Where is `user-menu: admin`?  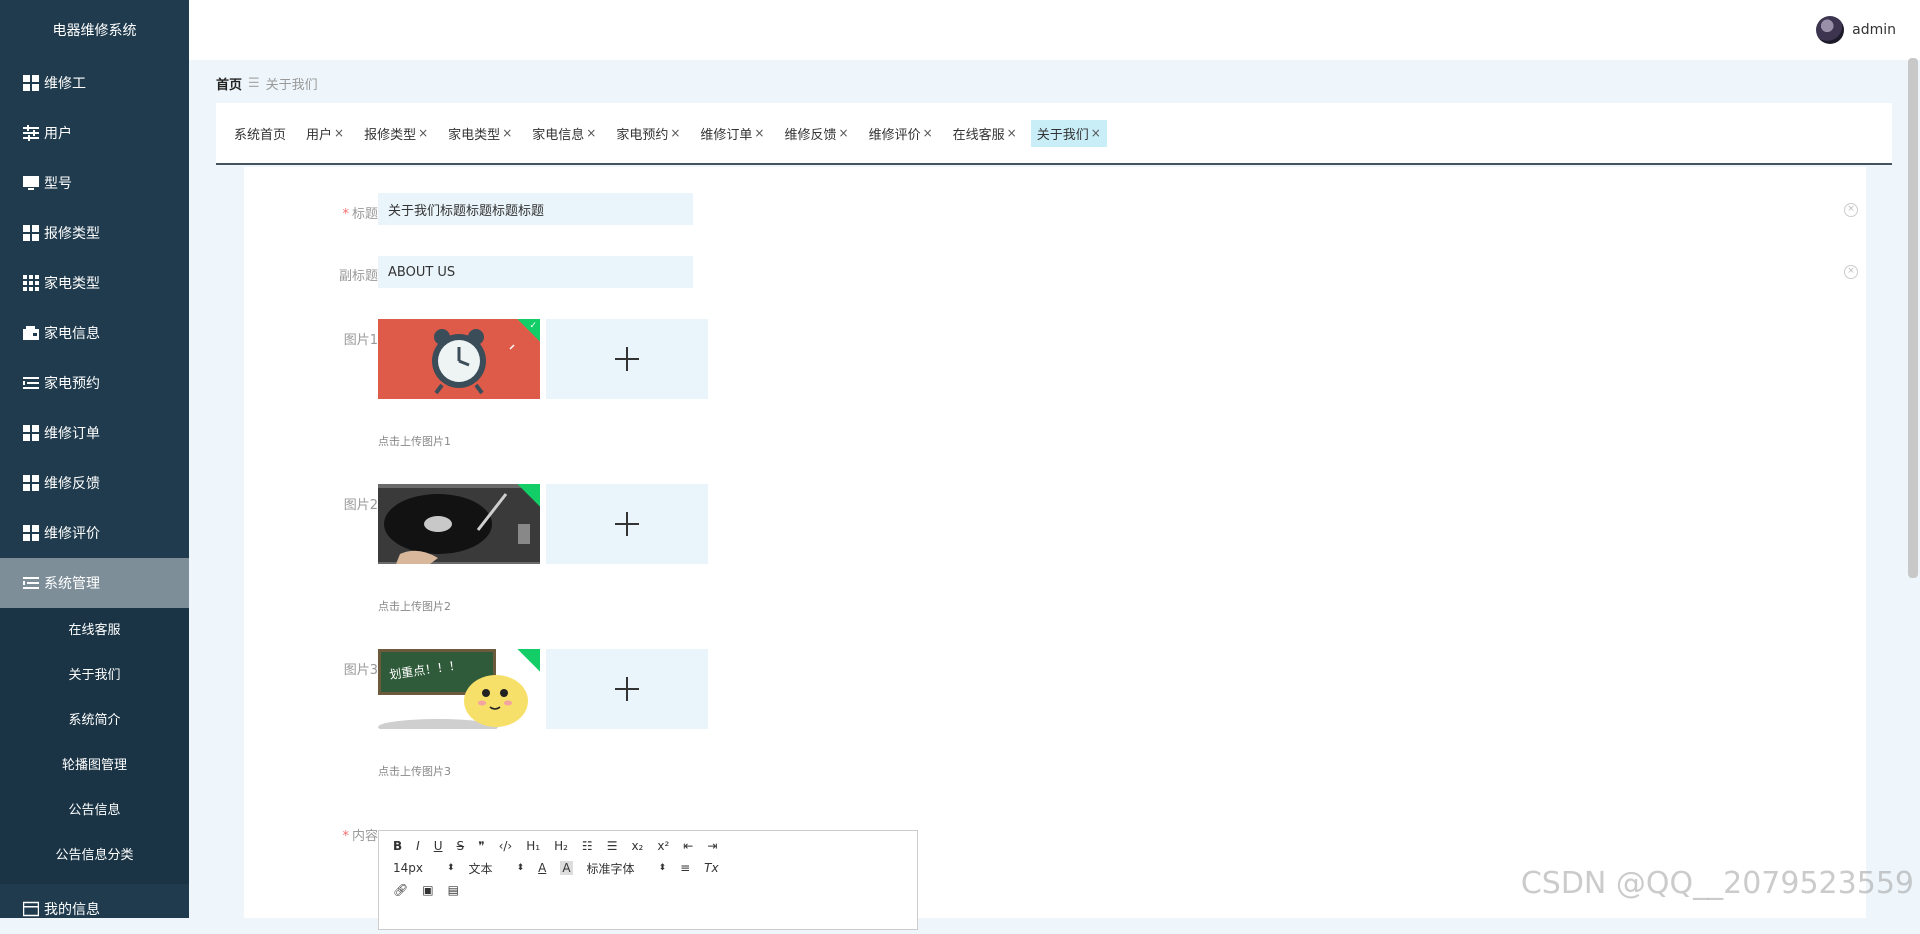 user-menu: admin is located at coordinates (1856, 30).